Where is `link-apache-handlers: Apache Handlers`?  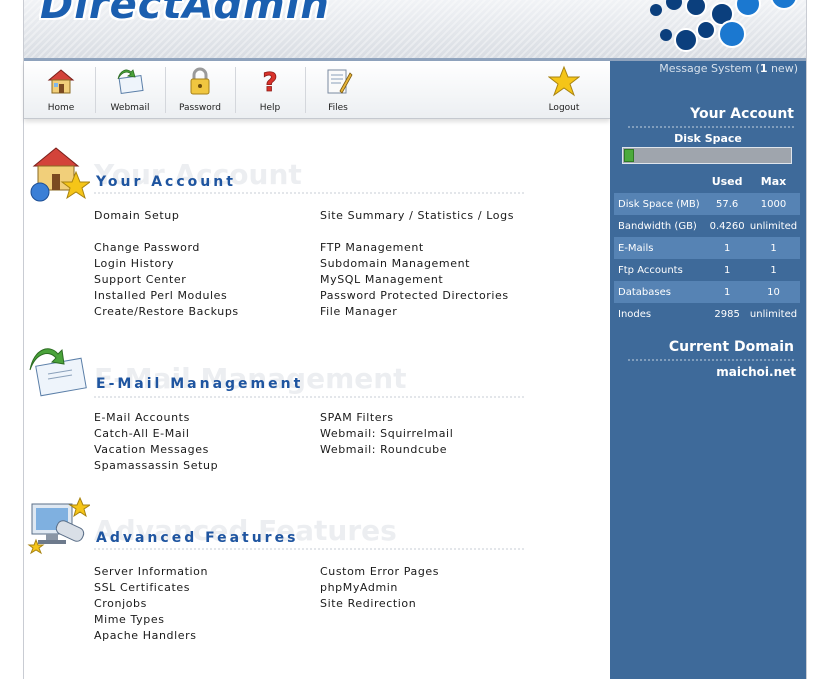 link-apache-handlers: Apache Handlers is located at coordinates (145, 635).